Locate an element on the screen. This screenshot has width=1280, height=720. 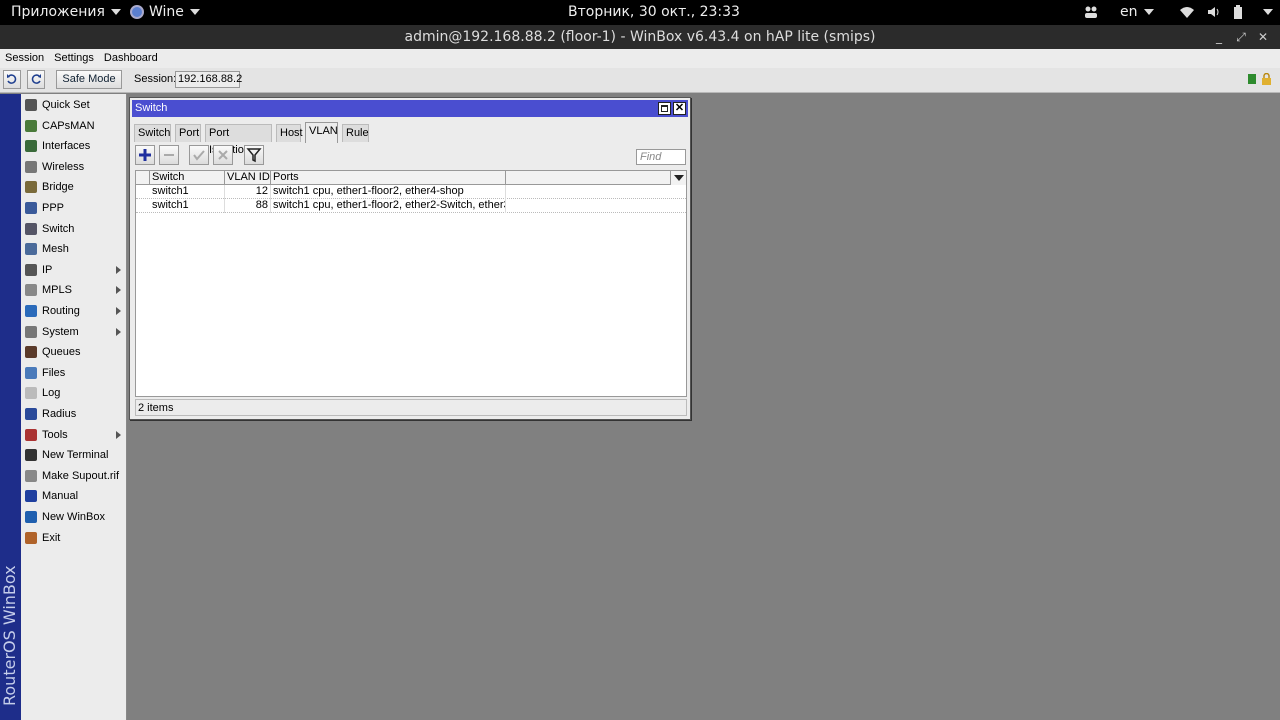
sidebar-item-label: Tools is located at coordinates (55, 434).